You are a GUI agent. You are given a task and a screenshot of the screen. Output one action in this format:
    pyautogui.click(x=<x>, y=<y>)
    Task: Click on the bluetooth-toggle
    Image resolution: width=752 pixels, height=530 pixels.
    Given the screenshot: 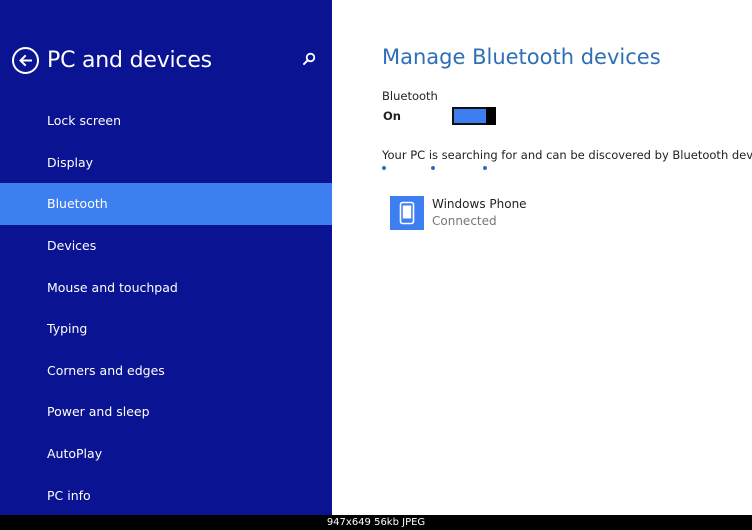 What is the action you would take?
    pyautogui.click(x=474, y=116)
    